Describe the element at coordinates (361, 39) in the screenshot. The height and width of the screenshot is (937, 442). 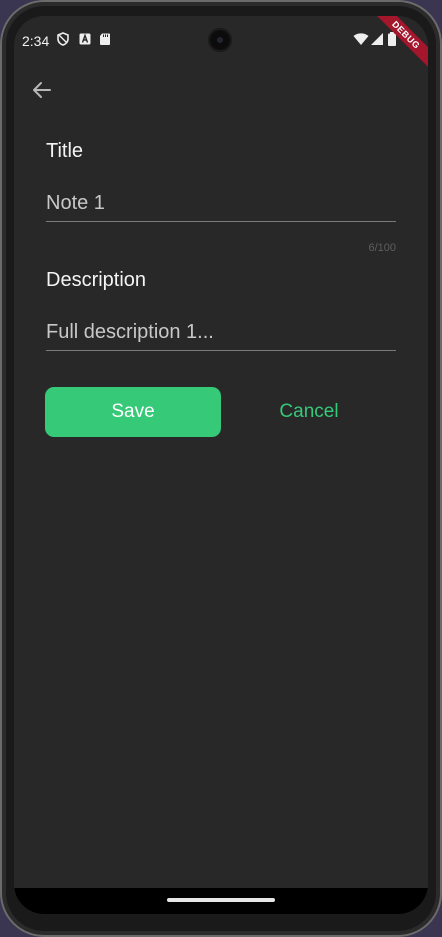
I see `wifi-icon` at that location.